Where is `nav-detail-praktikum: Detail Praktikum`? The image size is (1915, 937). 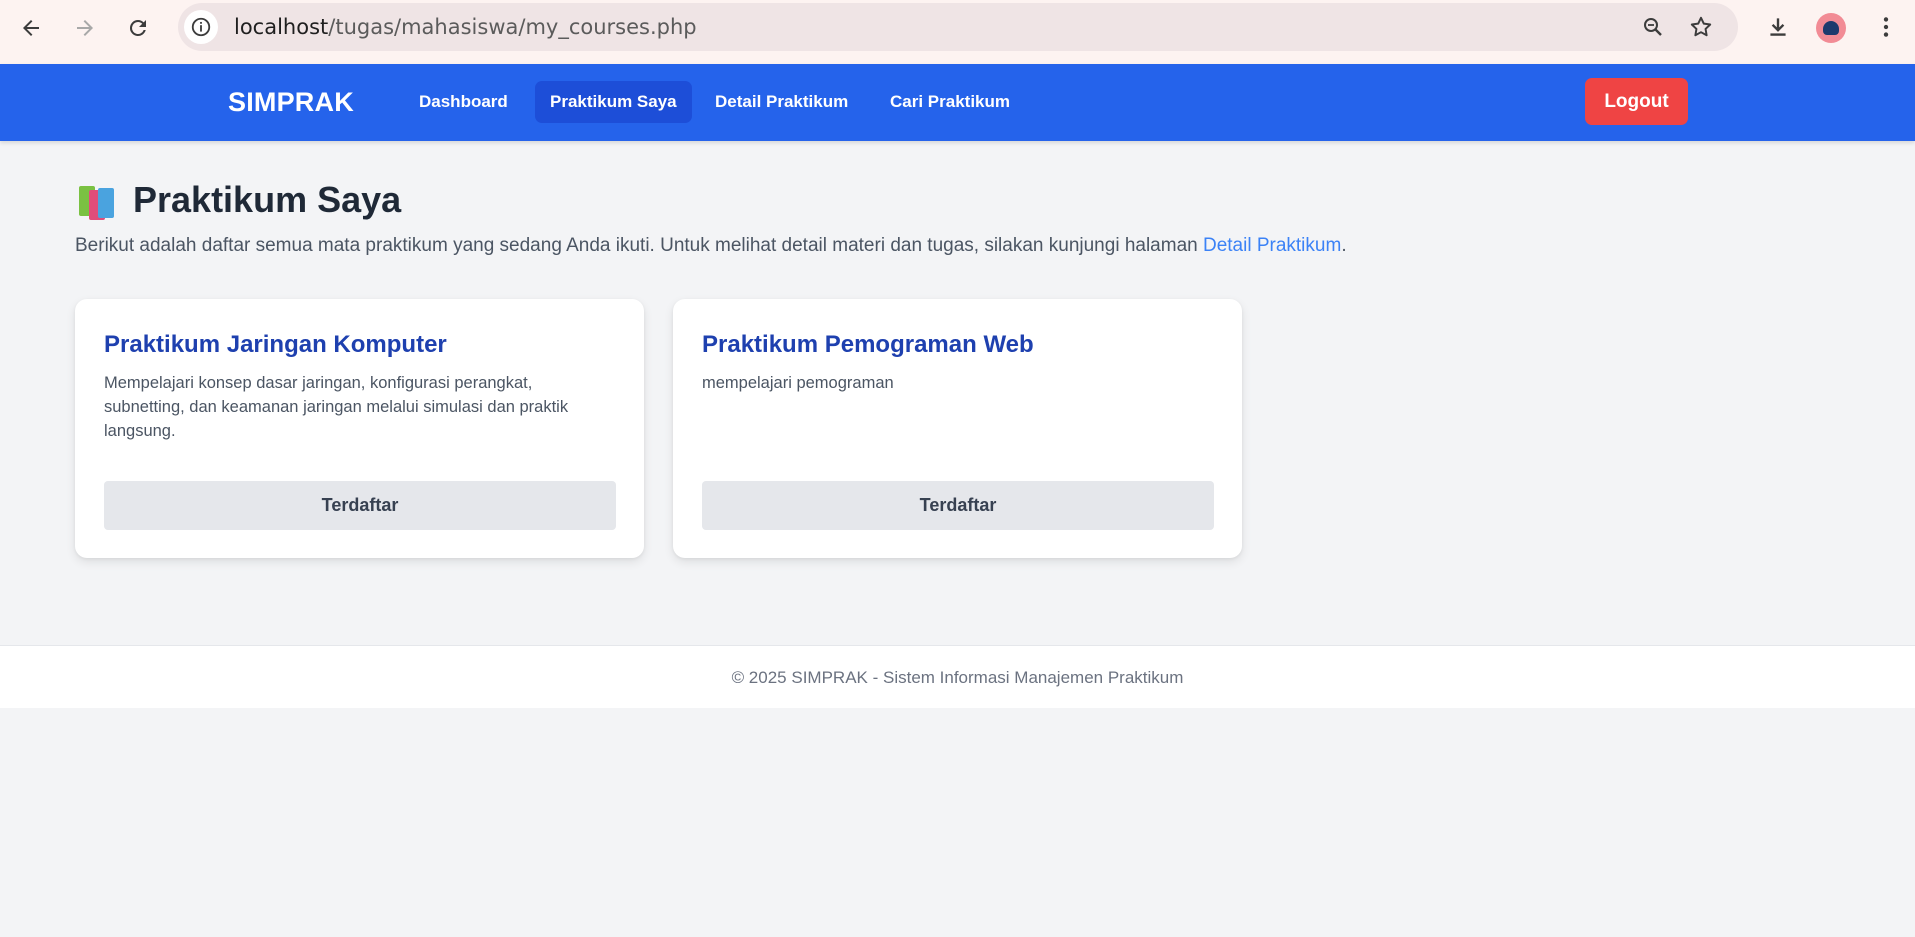
nav-detail-praktikum: Detail Praktikum is located at coordinates (781, 102).